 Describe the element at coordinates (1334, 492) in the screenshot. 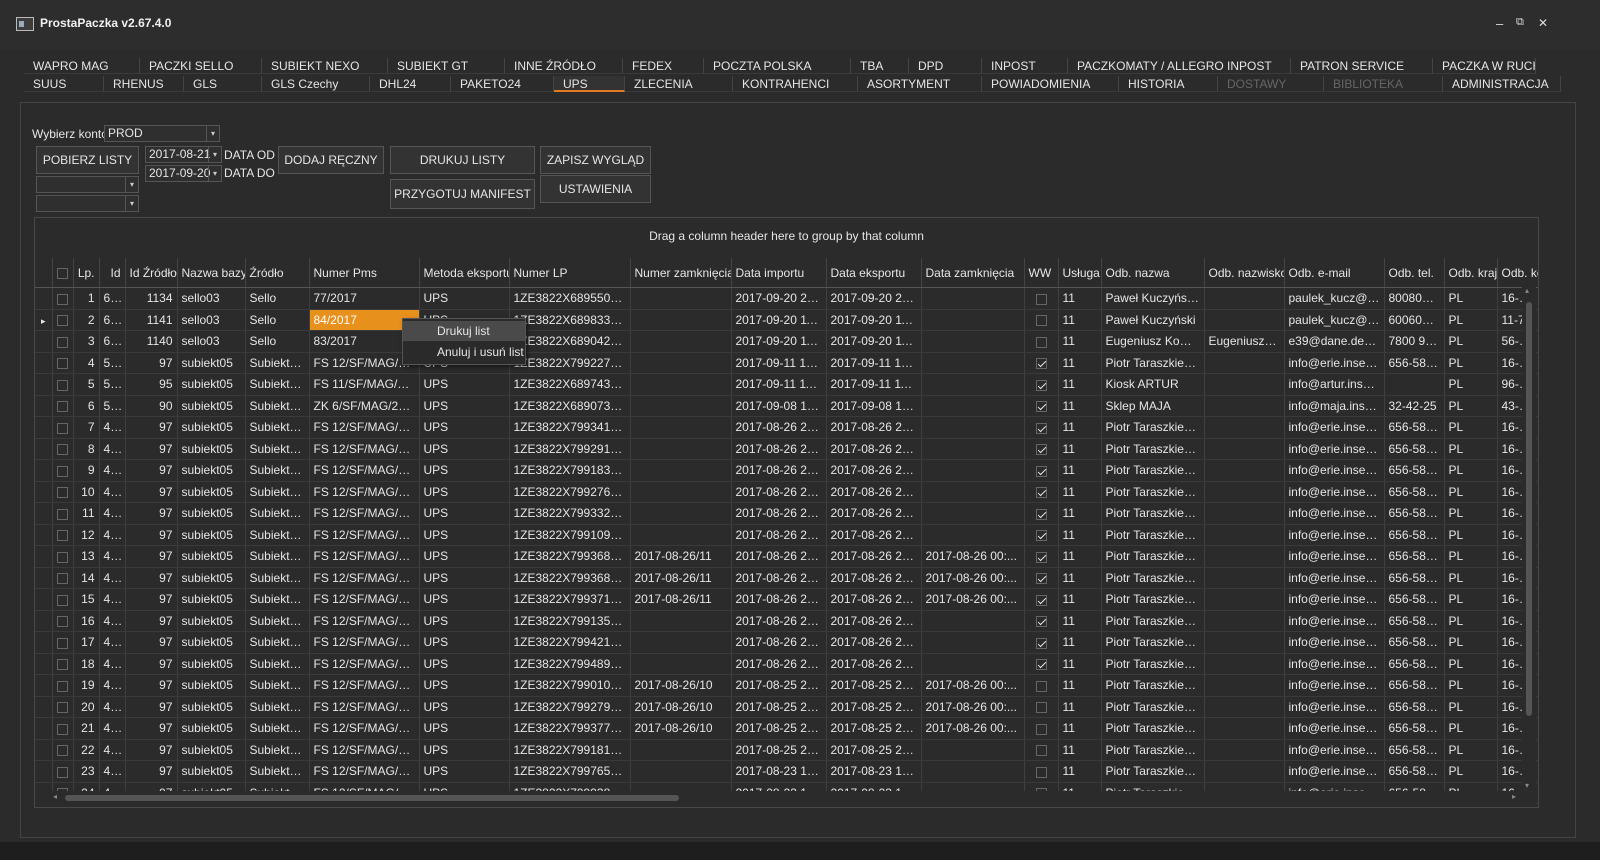

I see `cell-odb-e-mail: info@erie.insert.pl` at that location.